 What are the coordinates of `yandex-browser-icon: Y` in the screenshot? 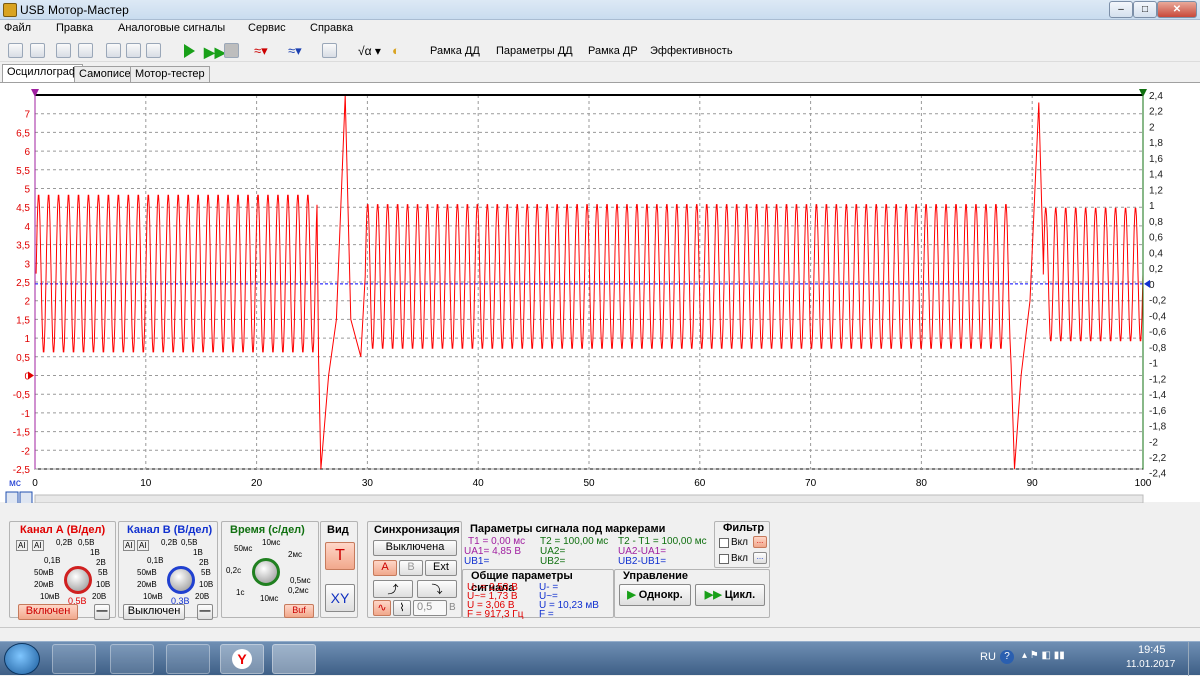 It's located at (242, 659).